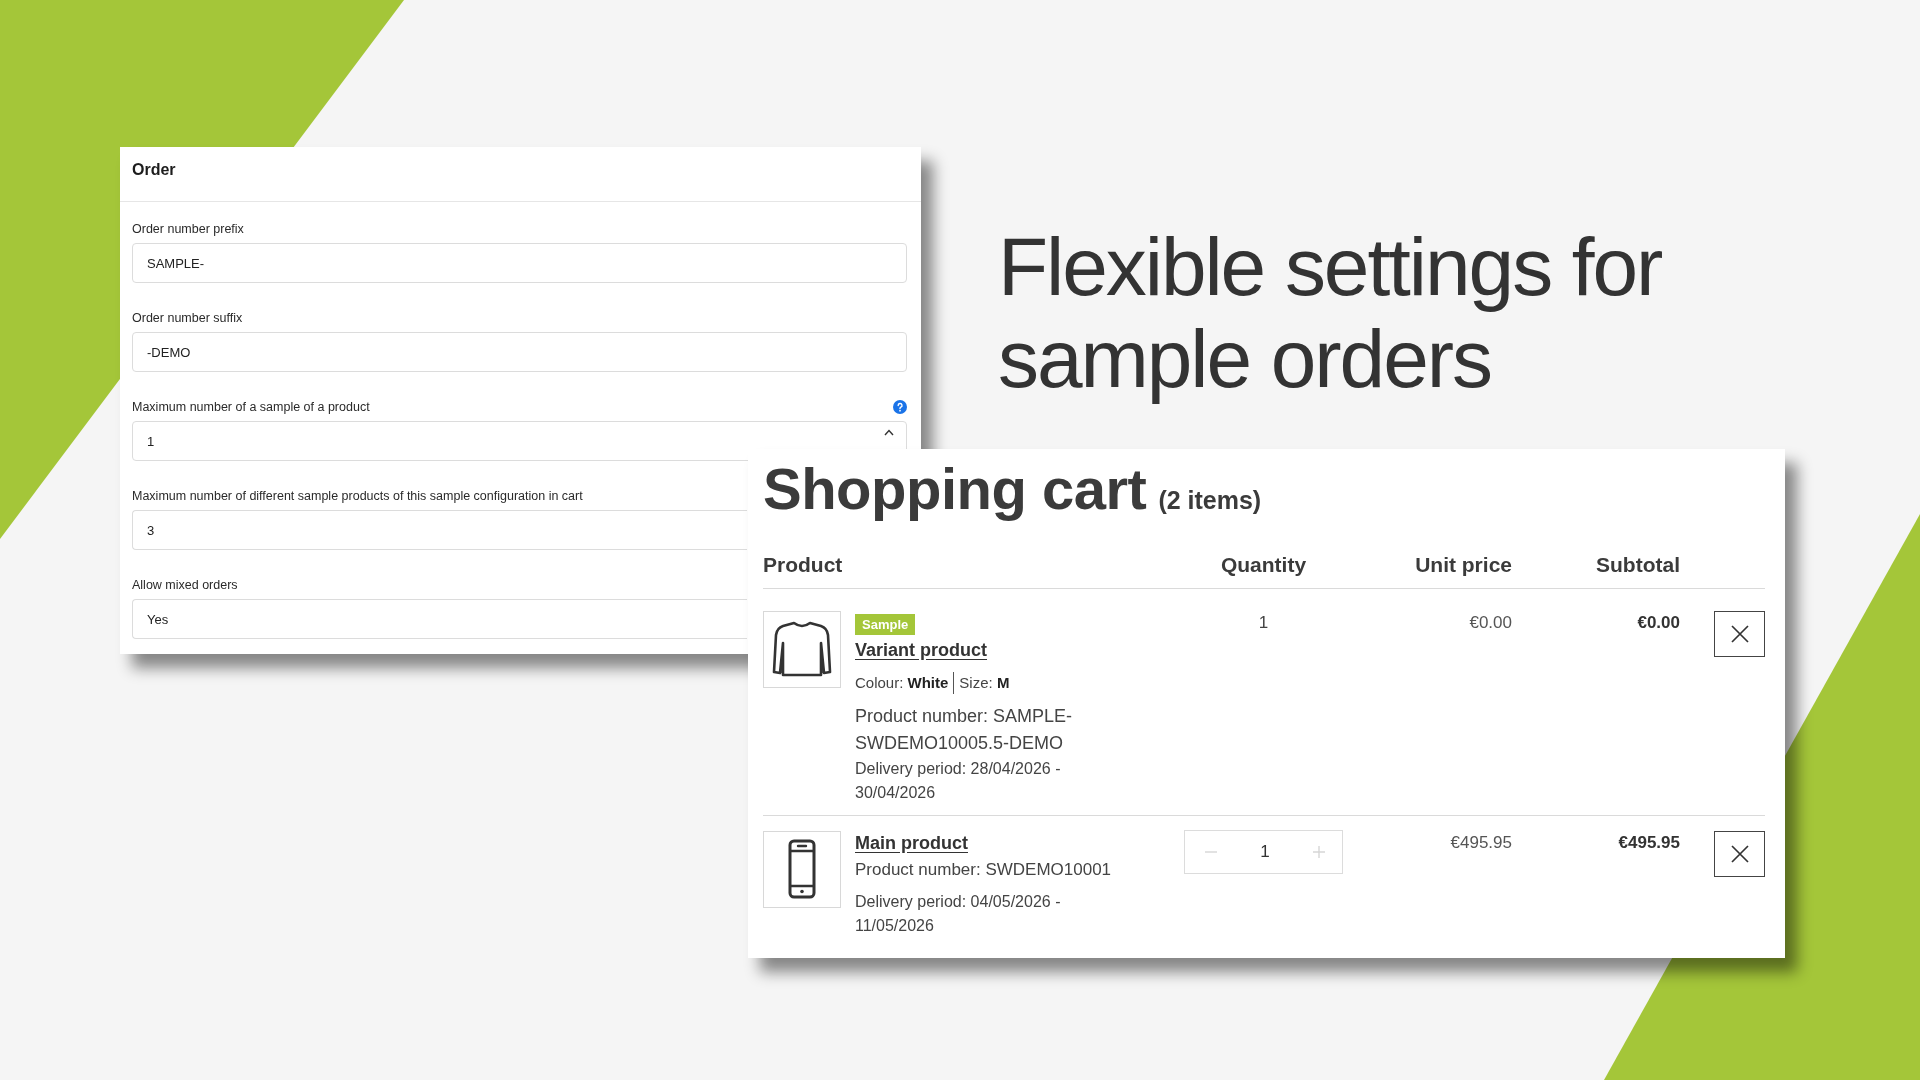 This screenshot has height=1080, width=1920. What do you see at coordinates (357, 496) in the screenshot?
I see `field-label: Maximum number of different sample products of this sample configuration in cart` at bounding box center [357, 496].